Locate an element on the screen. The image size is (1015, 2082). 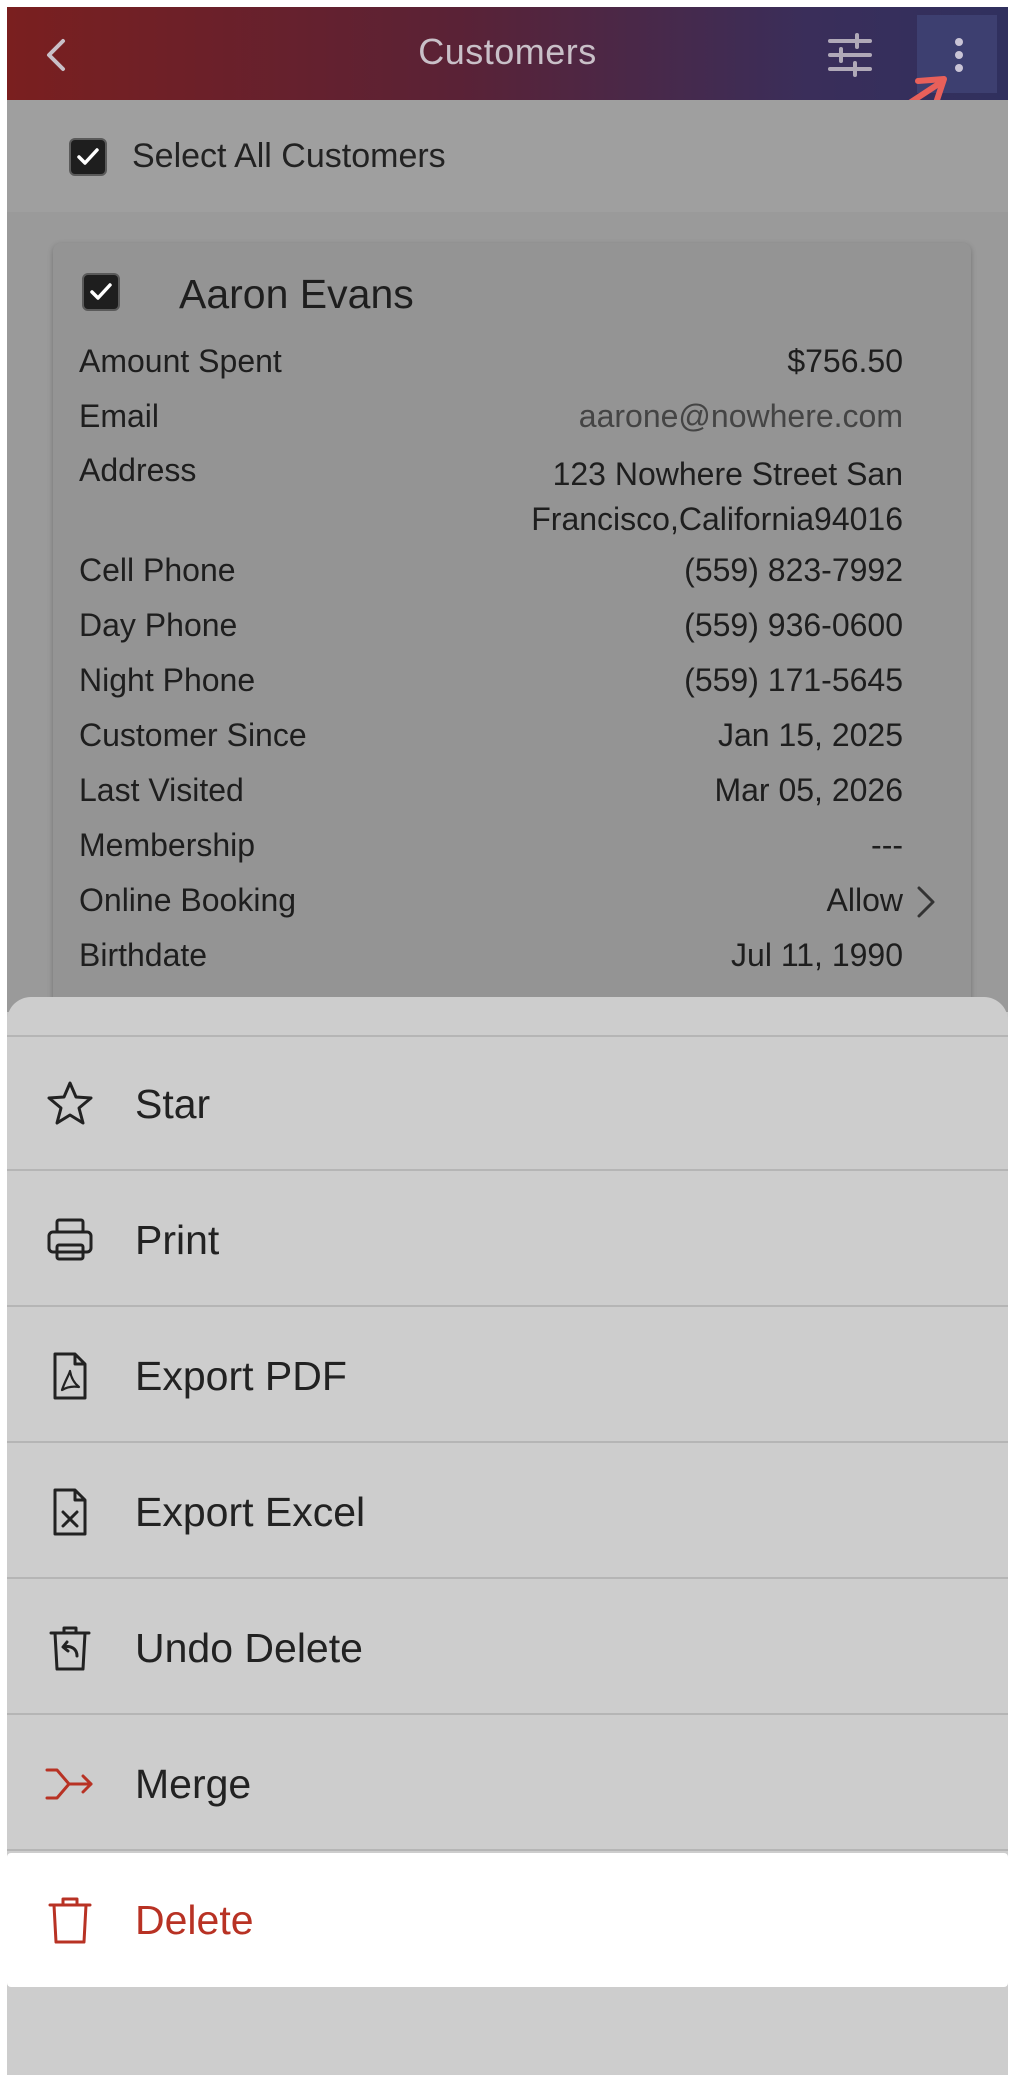
excel-file-icon is located at coordinates (70, 1512).